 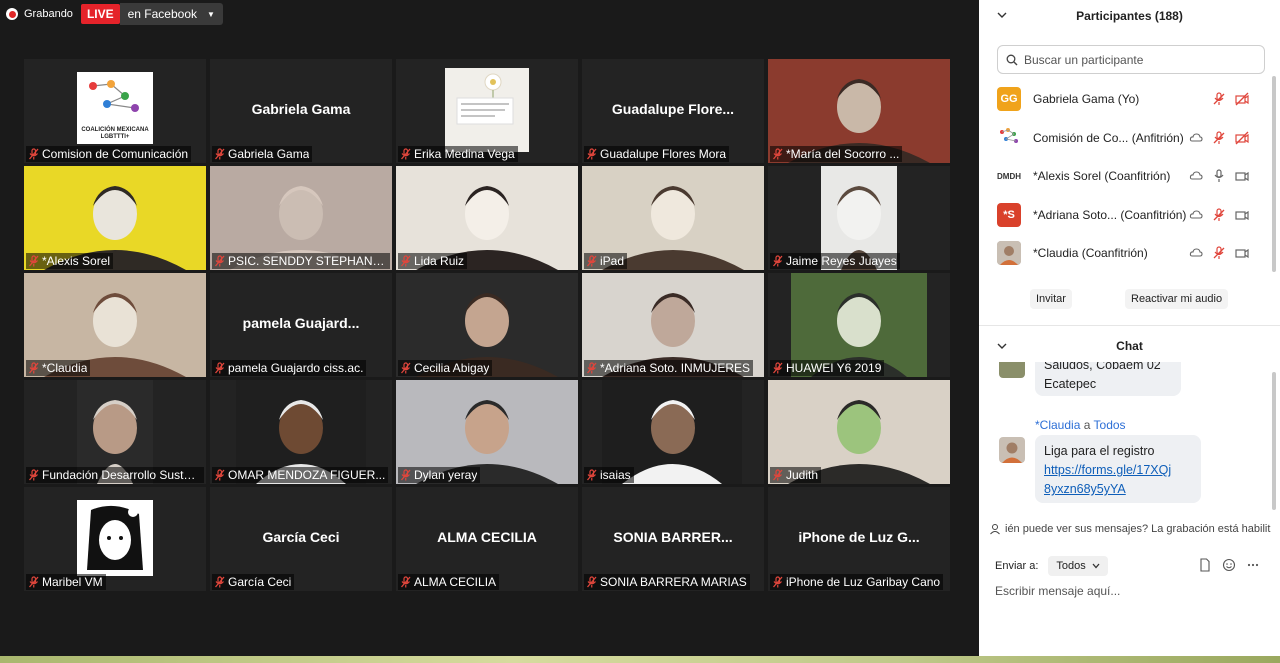 I want to click on participant-name-text: Erika Medina Vega, so click(x=464, y=154).